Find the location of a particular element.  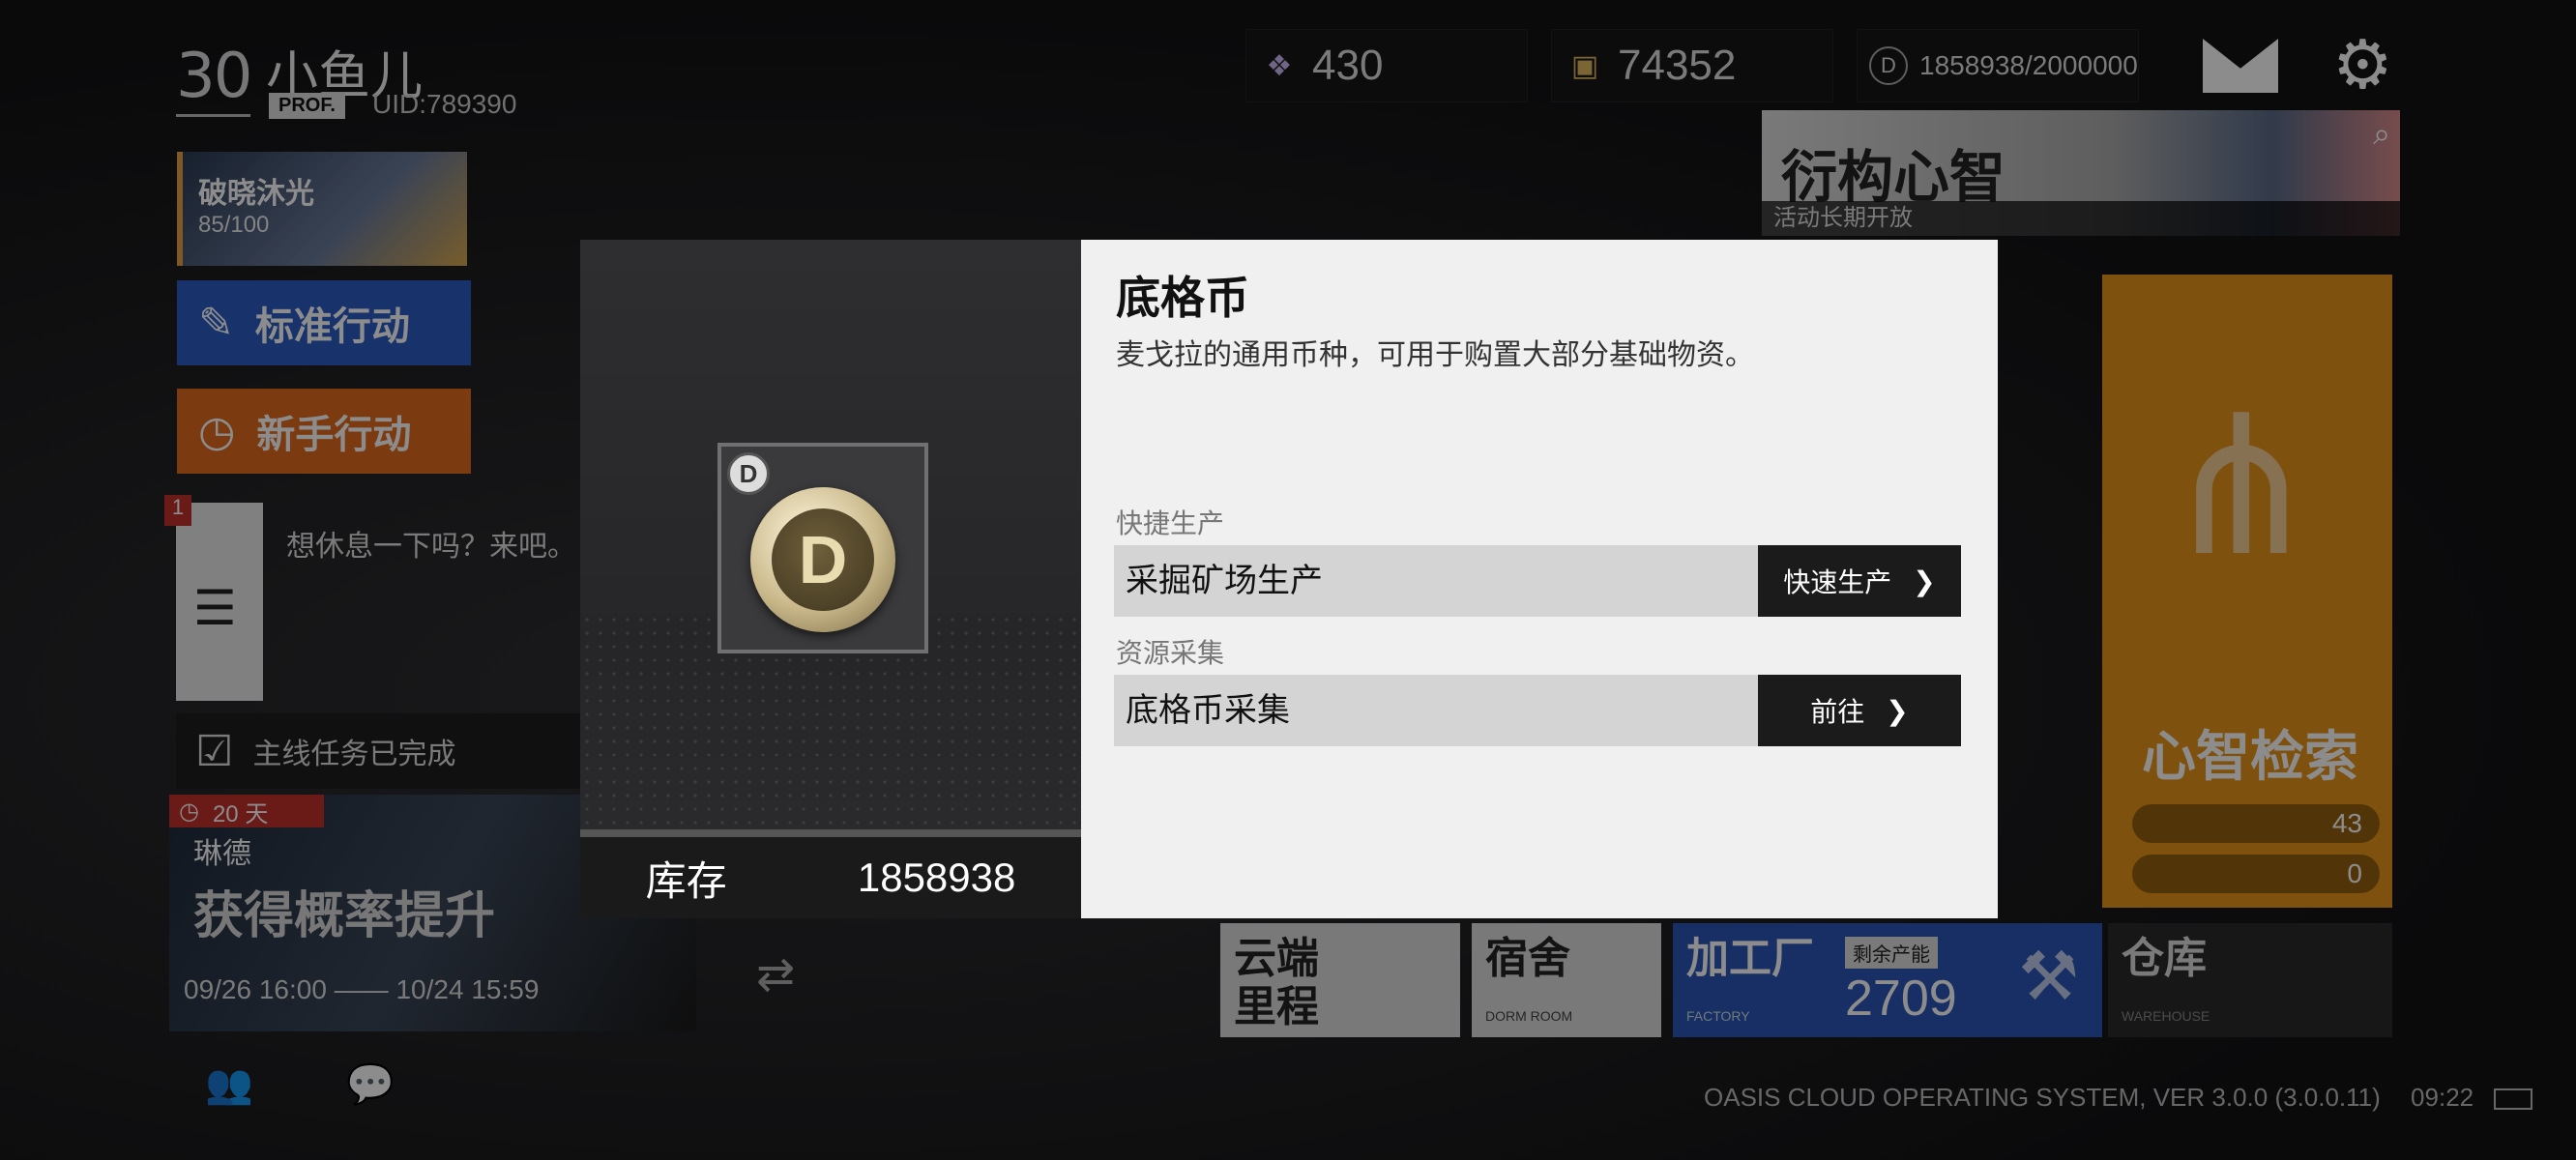

resource-collect-label: 底格币采集 is located at coordinates (1208, 710).